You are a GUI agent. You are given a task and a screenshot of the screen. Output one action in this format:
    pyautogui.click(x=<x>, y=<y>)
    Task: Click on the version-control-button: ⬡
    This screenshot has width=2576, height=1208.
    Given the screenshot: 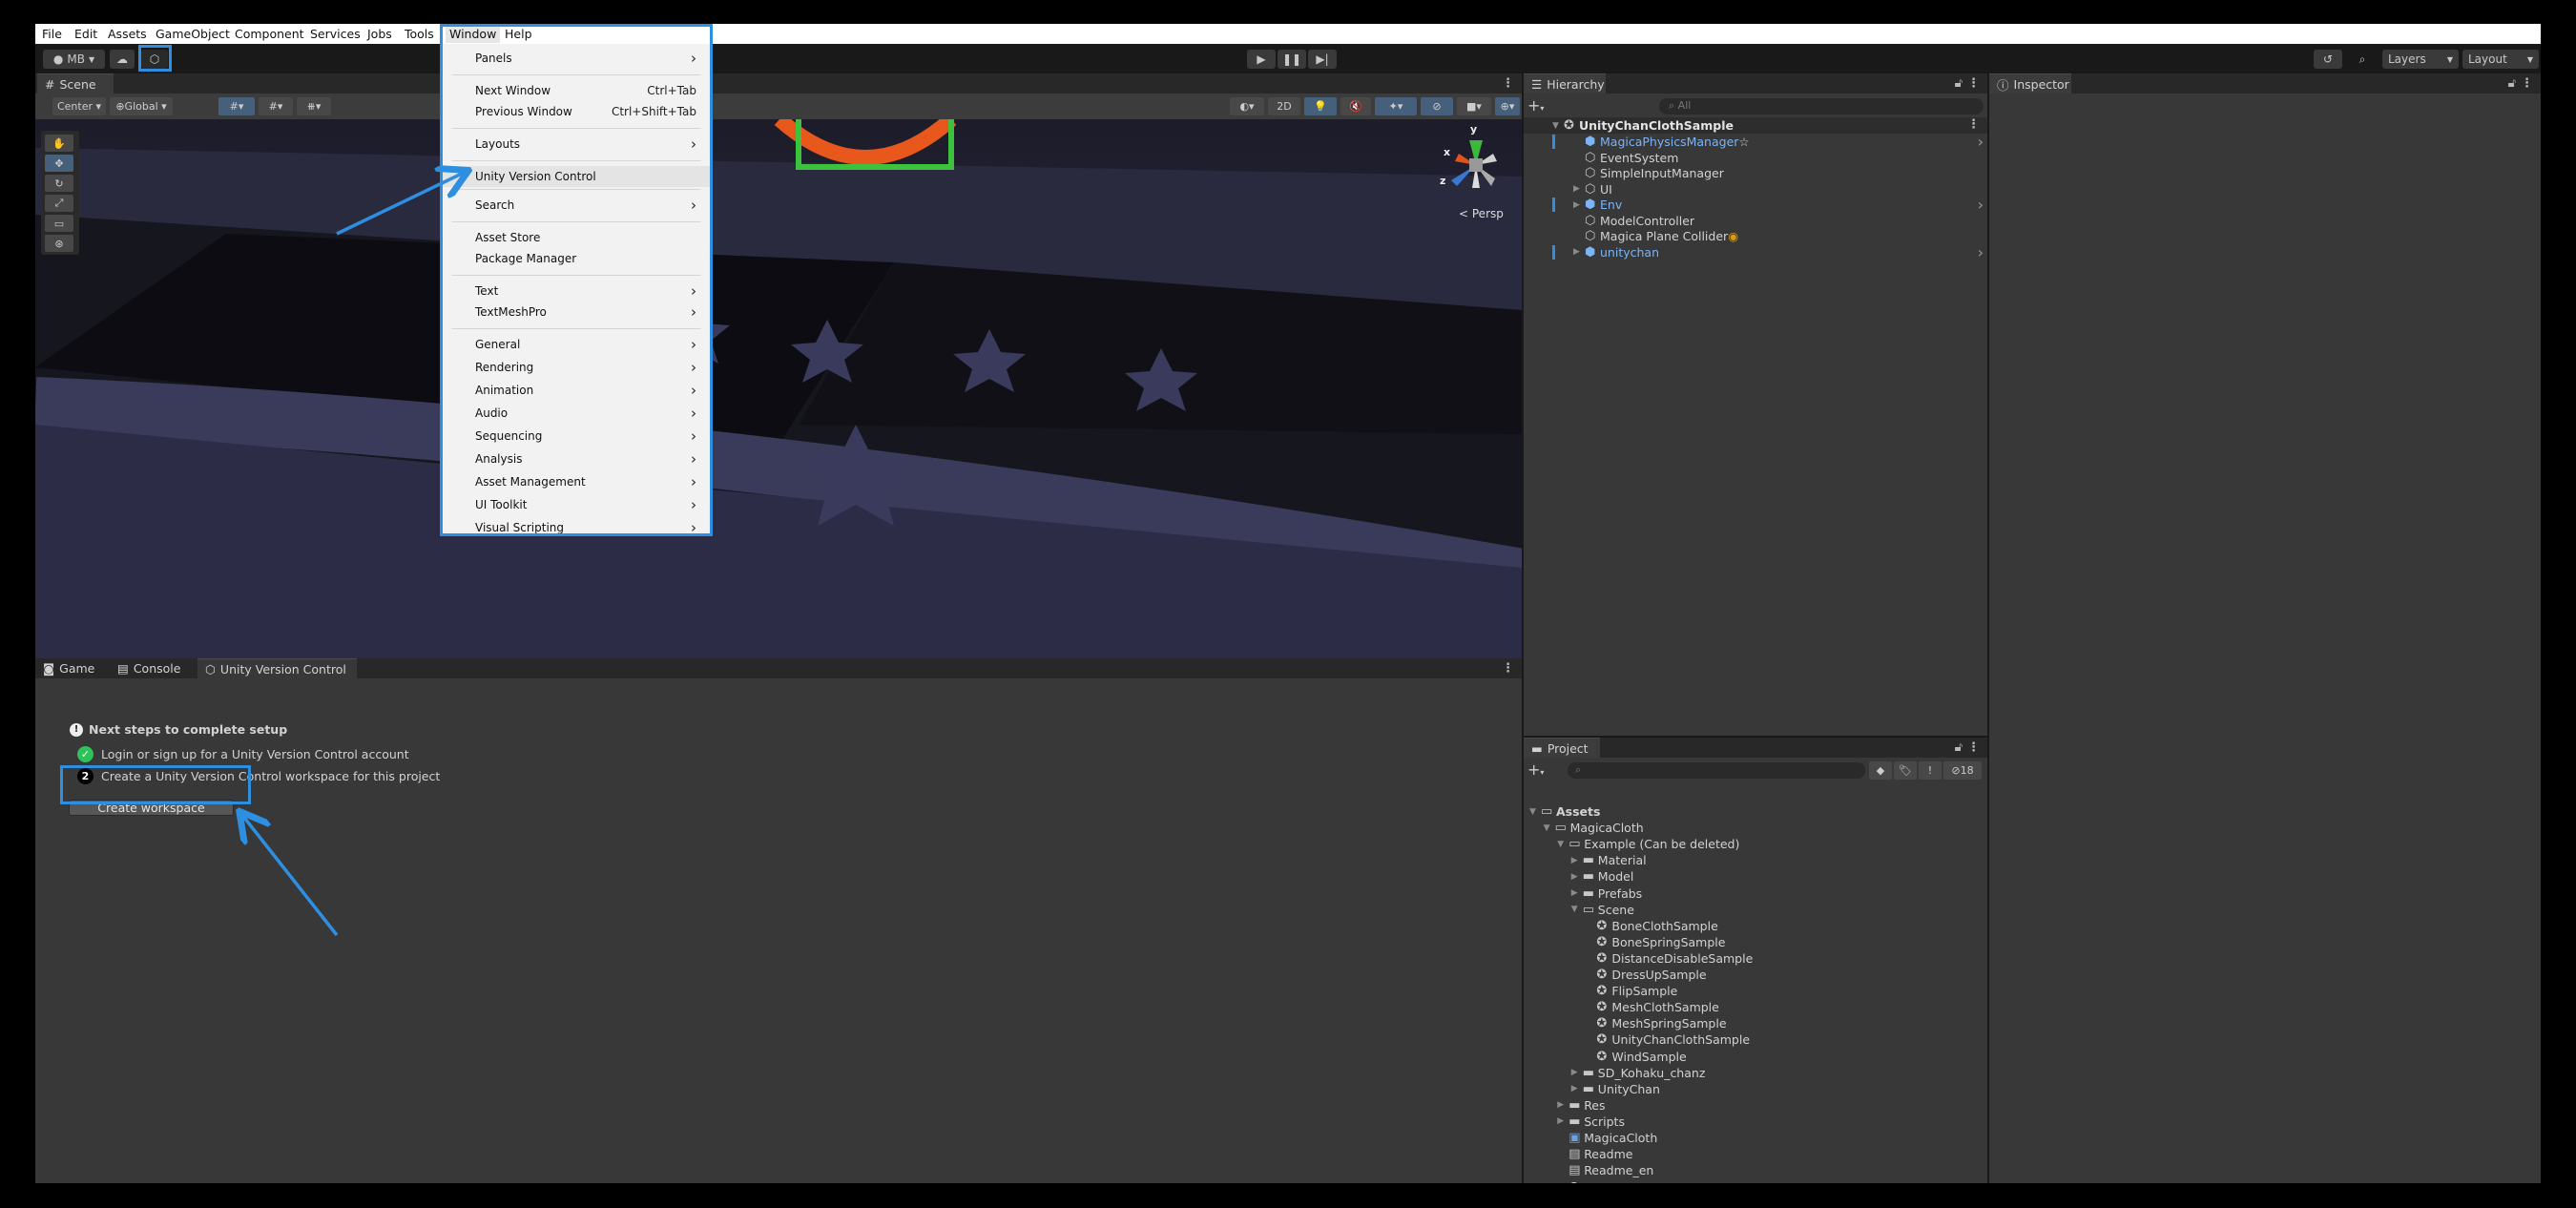 What is the action you would take?
    pyautogui.click(x=154, y=59)
    